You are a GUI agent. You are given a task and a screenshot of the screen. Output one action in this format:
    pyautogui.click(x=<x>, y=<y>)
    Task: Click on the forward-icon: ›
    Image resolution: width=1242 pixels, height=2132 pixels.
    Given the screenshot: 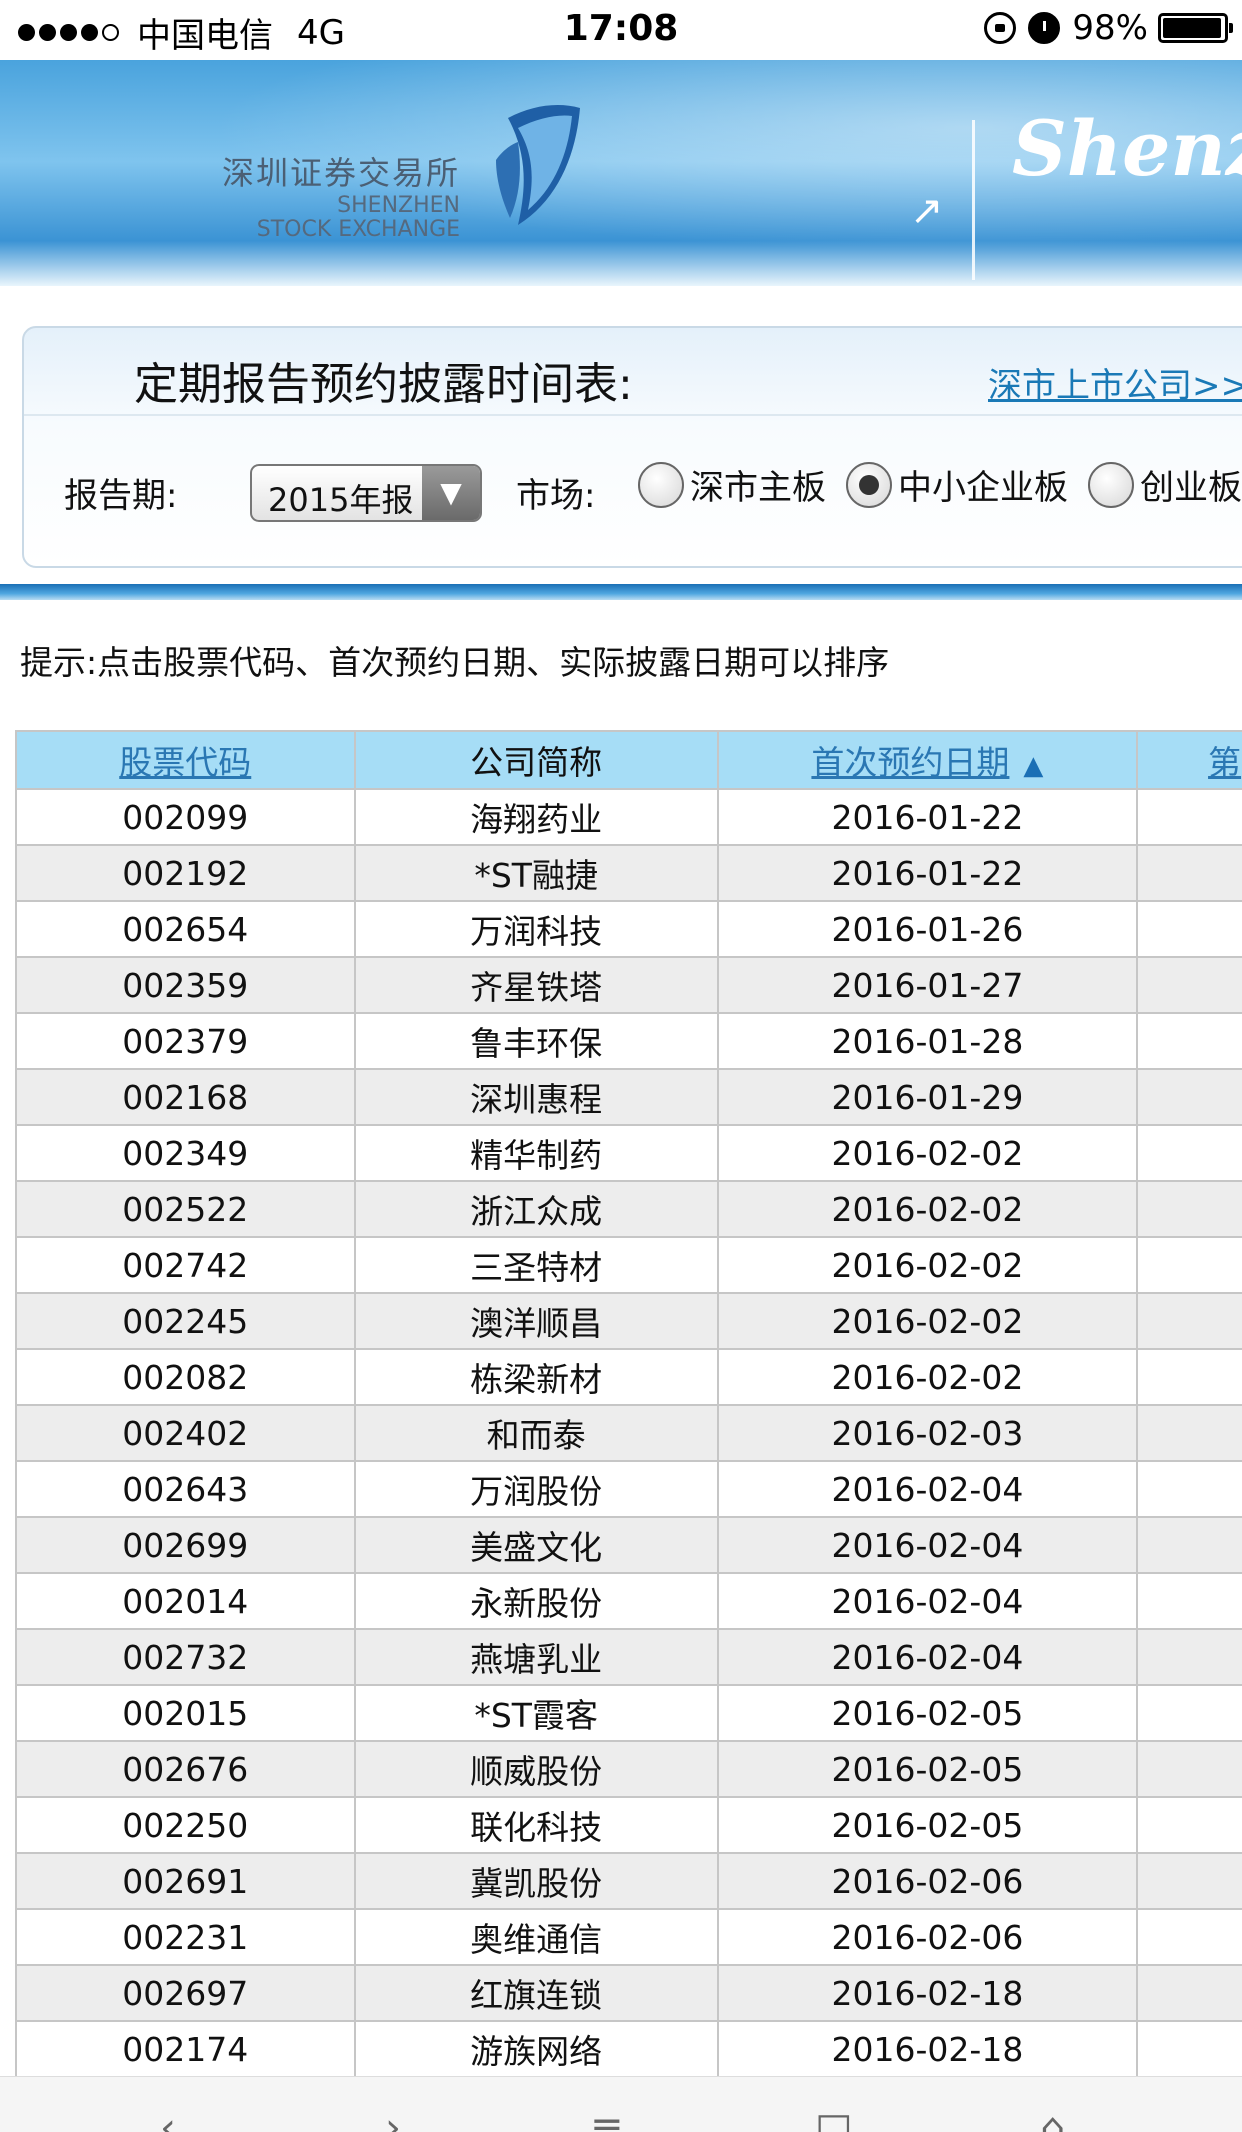 What is the action you would take?
    pyautogui.click(x=393, y=2118)
    